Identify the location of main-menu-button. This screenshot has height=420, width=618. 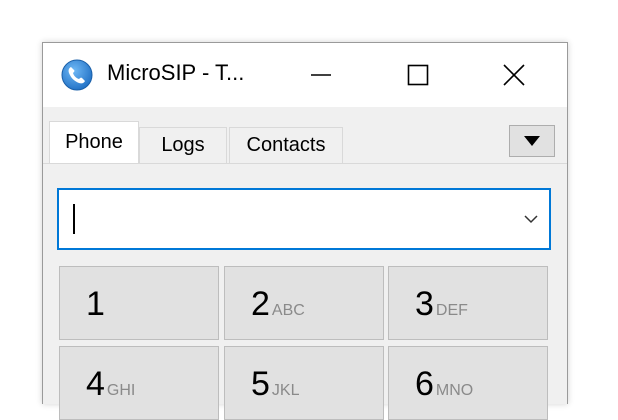
(532, 141).